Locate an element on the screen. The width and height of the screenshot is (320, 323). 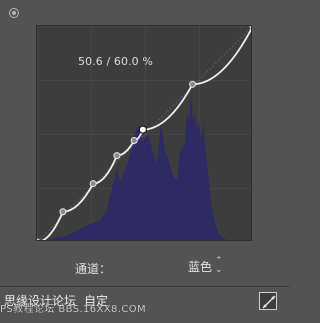
channel-select: 蓝色 ⌃ ⌄ is located at coordinates (205, 266).